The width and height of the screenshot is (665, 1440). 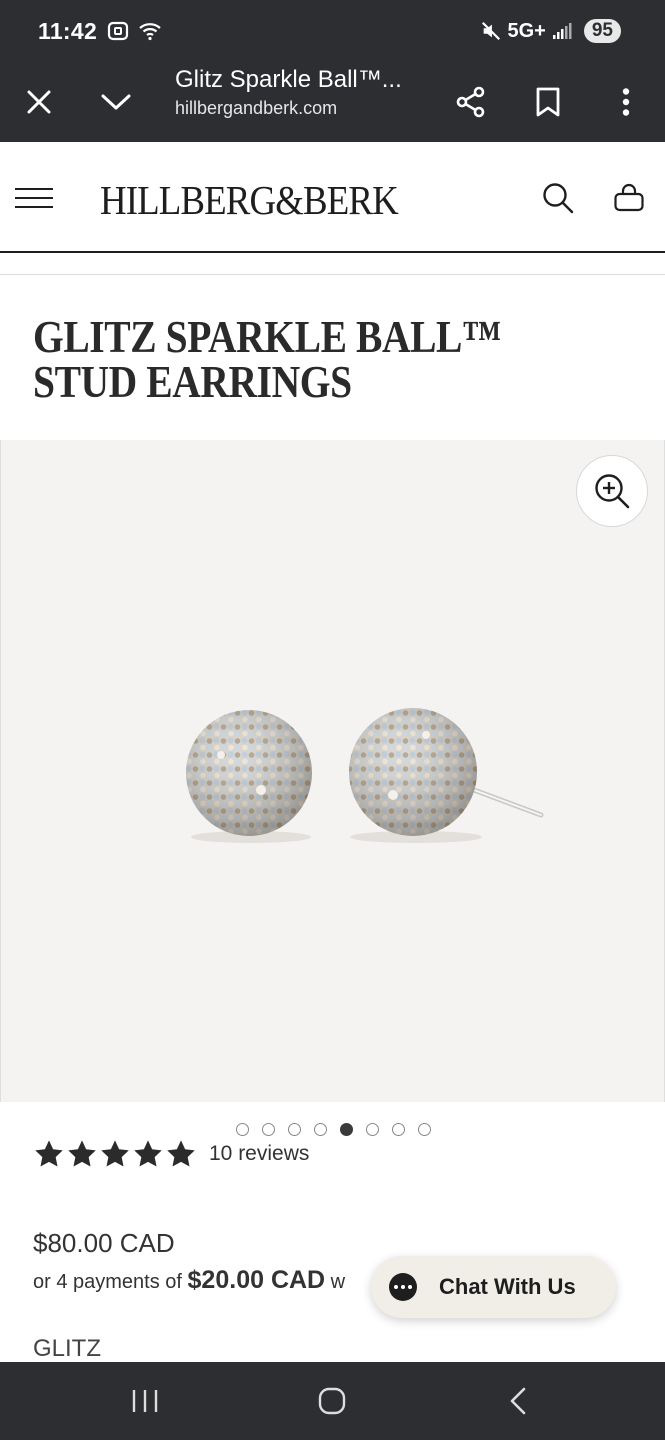 I want to click on status-time: 11:42, so click(x=68, y=31).